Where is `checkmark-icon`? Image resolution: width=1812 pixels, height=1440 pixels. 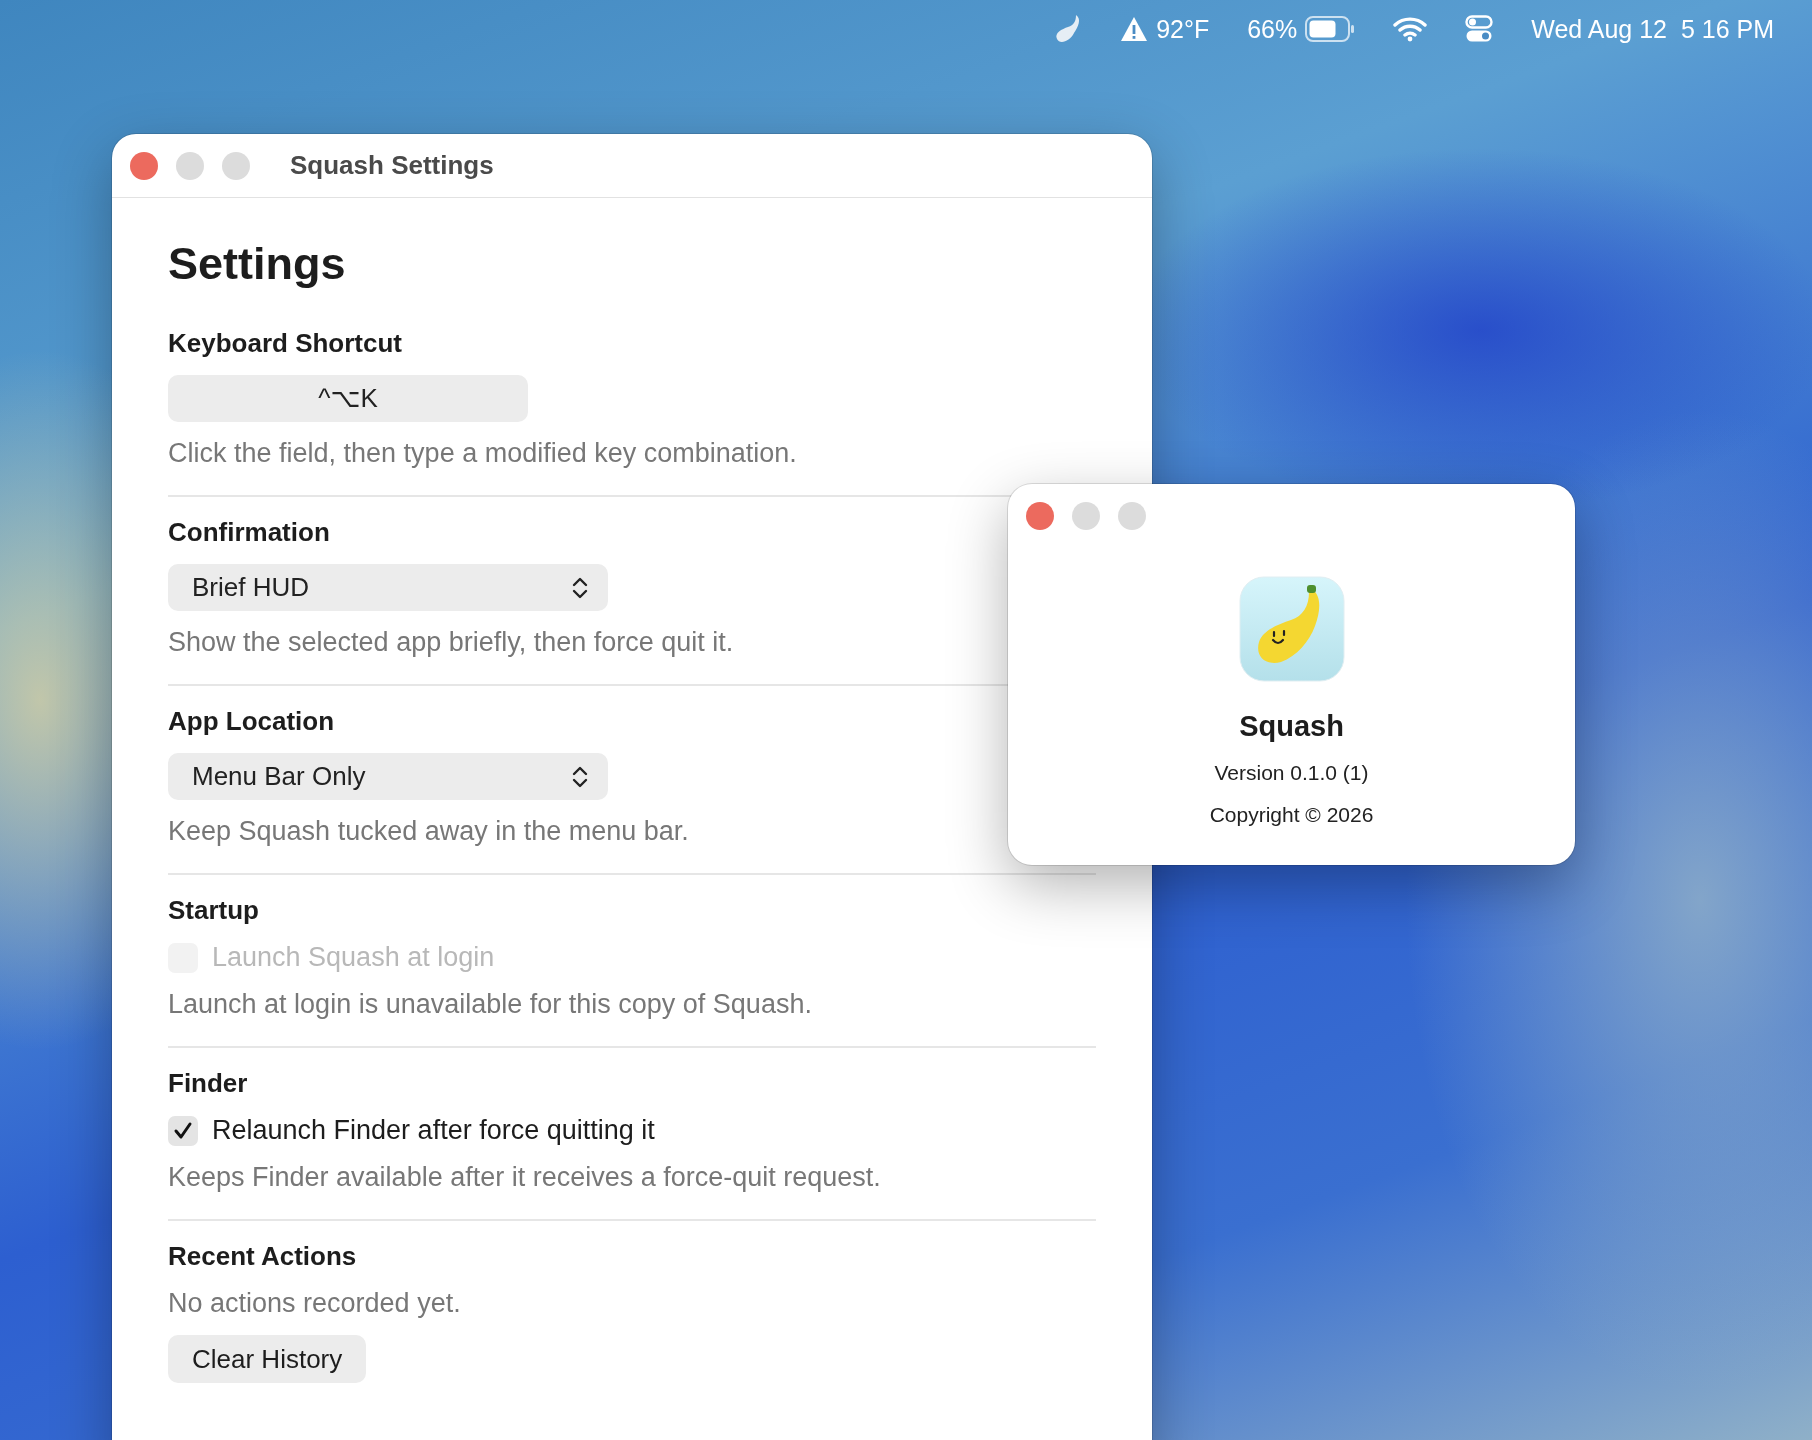
checkmark-icon is located at coordinates (183, 1130).